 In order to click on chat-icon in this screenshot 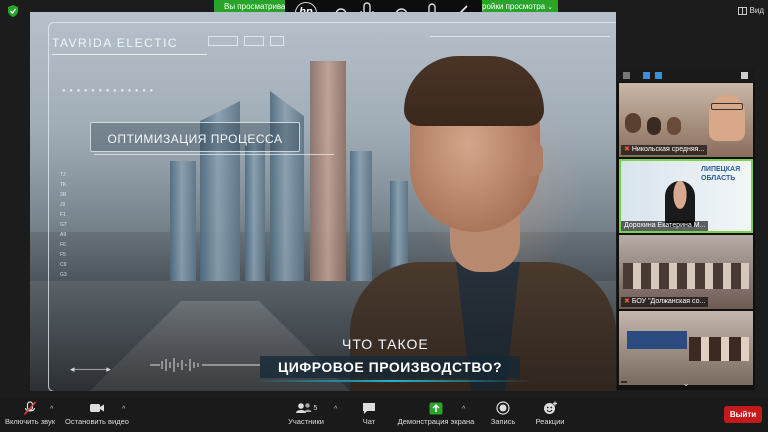, I will do `click(369, 408)`.